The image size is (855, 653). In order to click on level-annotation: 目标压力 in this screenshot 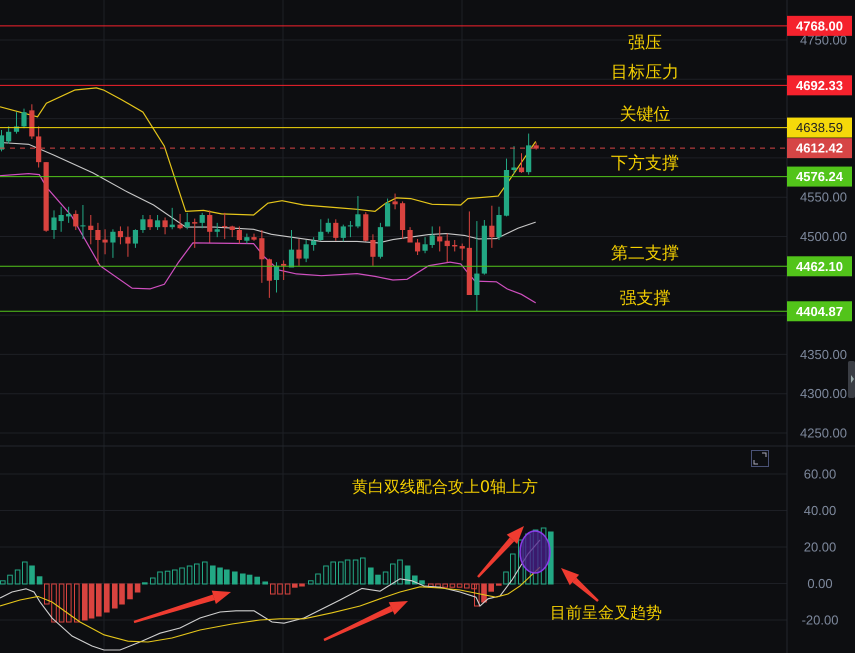, I will do `click(645, 72)`.